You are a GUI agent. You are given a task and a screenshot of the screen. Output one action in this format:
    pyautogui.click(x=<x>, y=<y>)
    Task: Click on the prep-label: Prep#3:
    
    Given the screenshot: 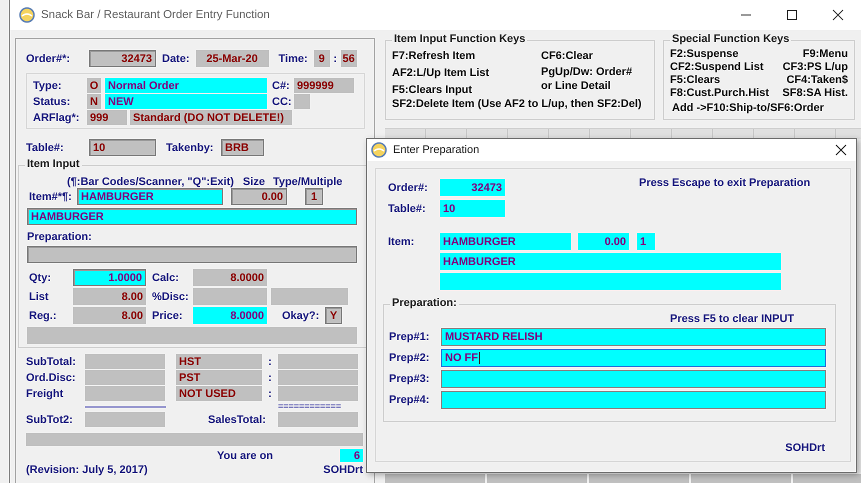 What is the action you would take?
    pyautogui.click(x=409, y=379)
    